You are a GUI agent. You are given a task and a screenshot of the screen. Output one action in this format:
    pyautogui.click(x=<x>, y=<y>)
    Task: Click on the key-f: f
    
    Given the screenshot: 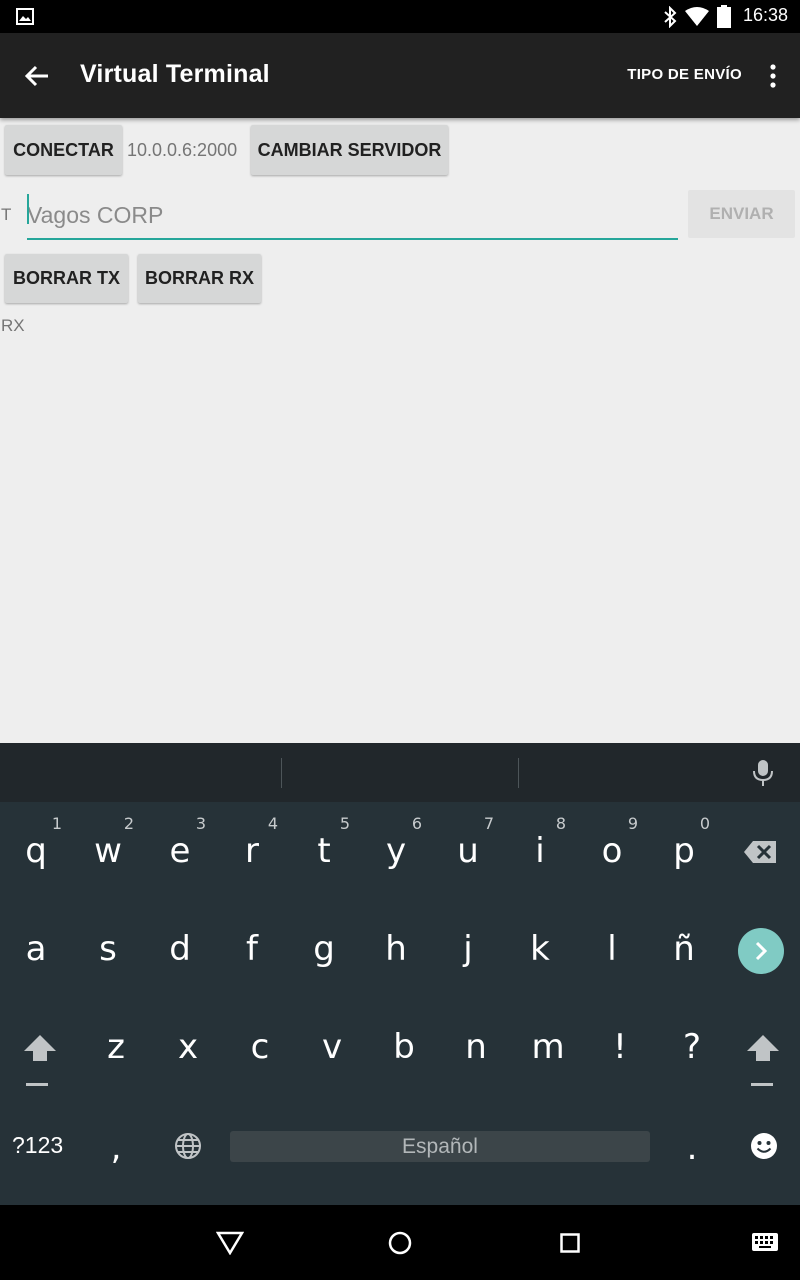 What is the action you would take?
    pyautogui.click(x=252, y=949)
    